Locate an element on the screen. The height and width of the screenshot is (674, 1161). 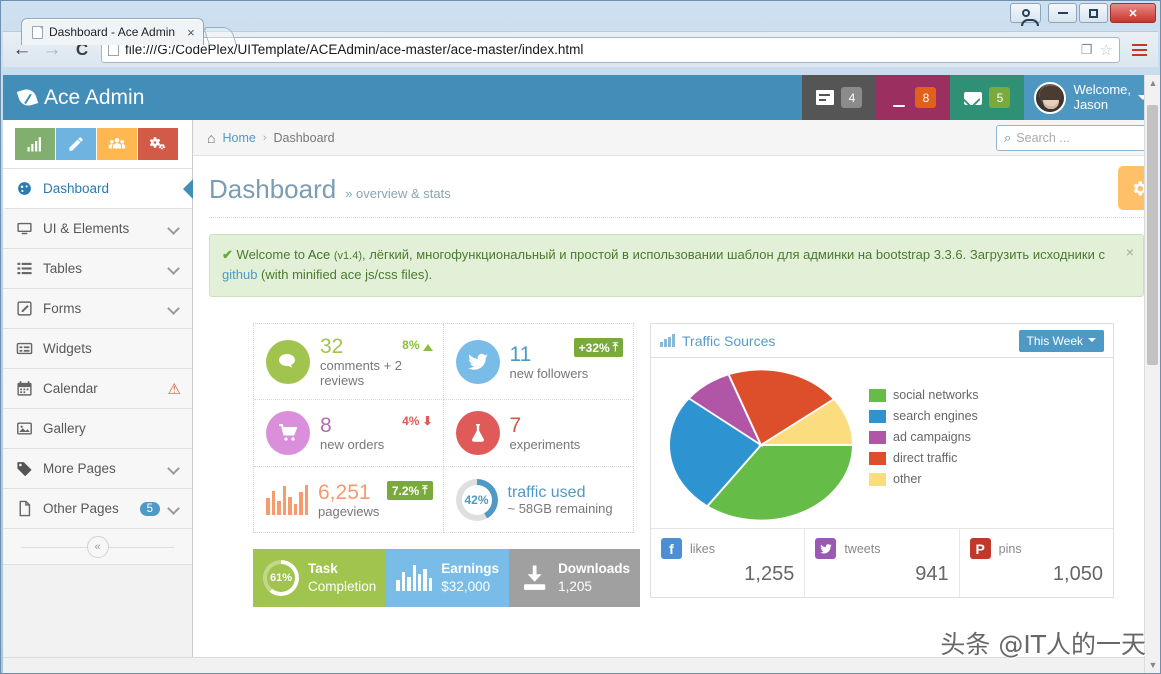
tile-downloads: Downloads 1,205 is located at coordinates (575, 578).